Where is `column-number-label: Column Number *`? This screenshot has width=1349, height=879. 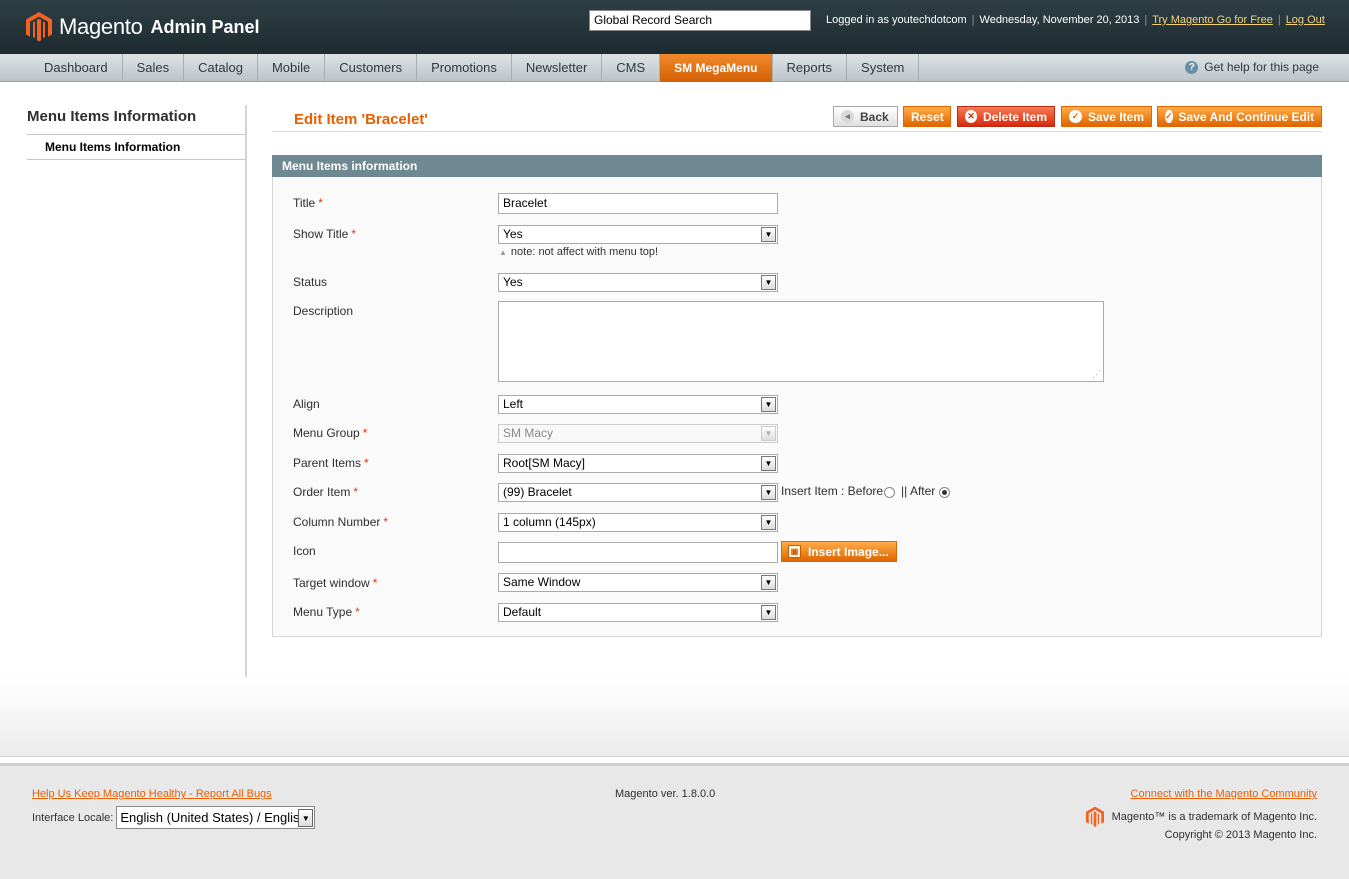 column-number-label: Column Number * is located at coordinates (341, 522).